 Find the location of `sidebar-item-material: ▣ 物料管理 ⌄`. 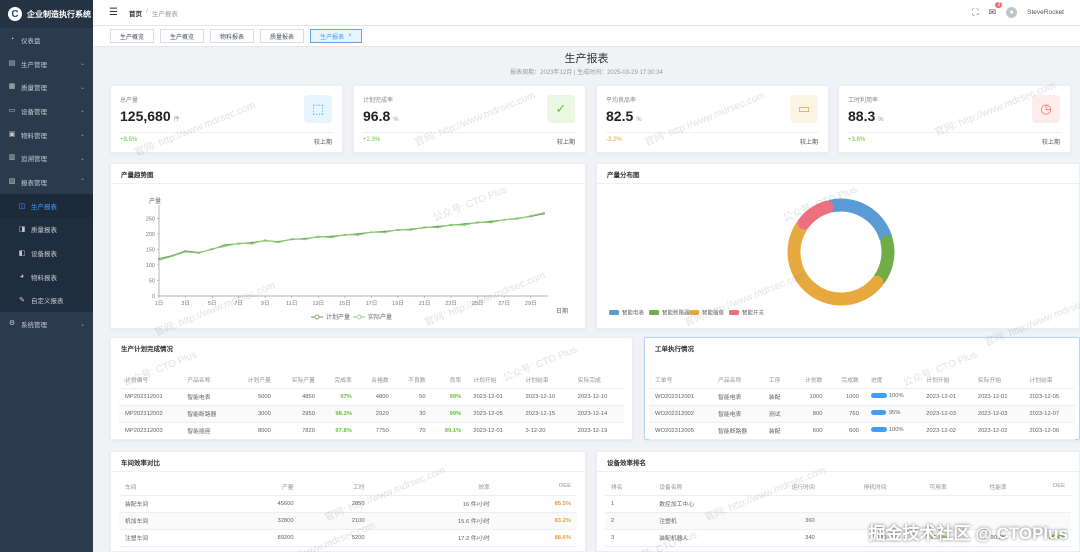

sidebar-item-material: ▣ 物料管理 ⌄ is located at coordinates (46, 135).